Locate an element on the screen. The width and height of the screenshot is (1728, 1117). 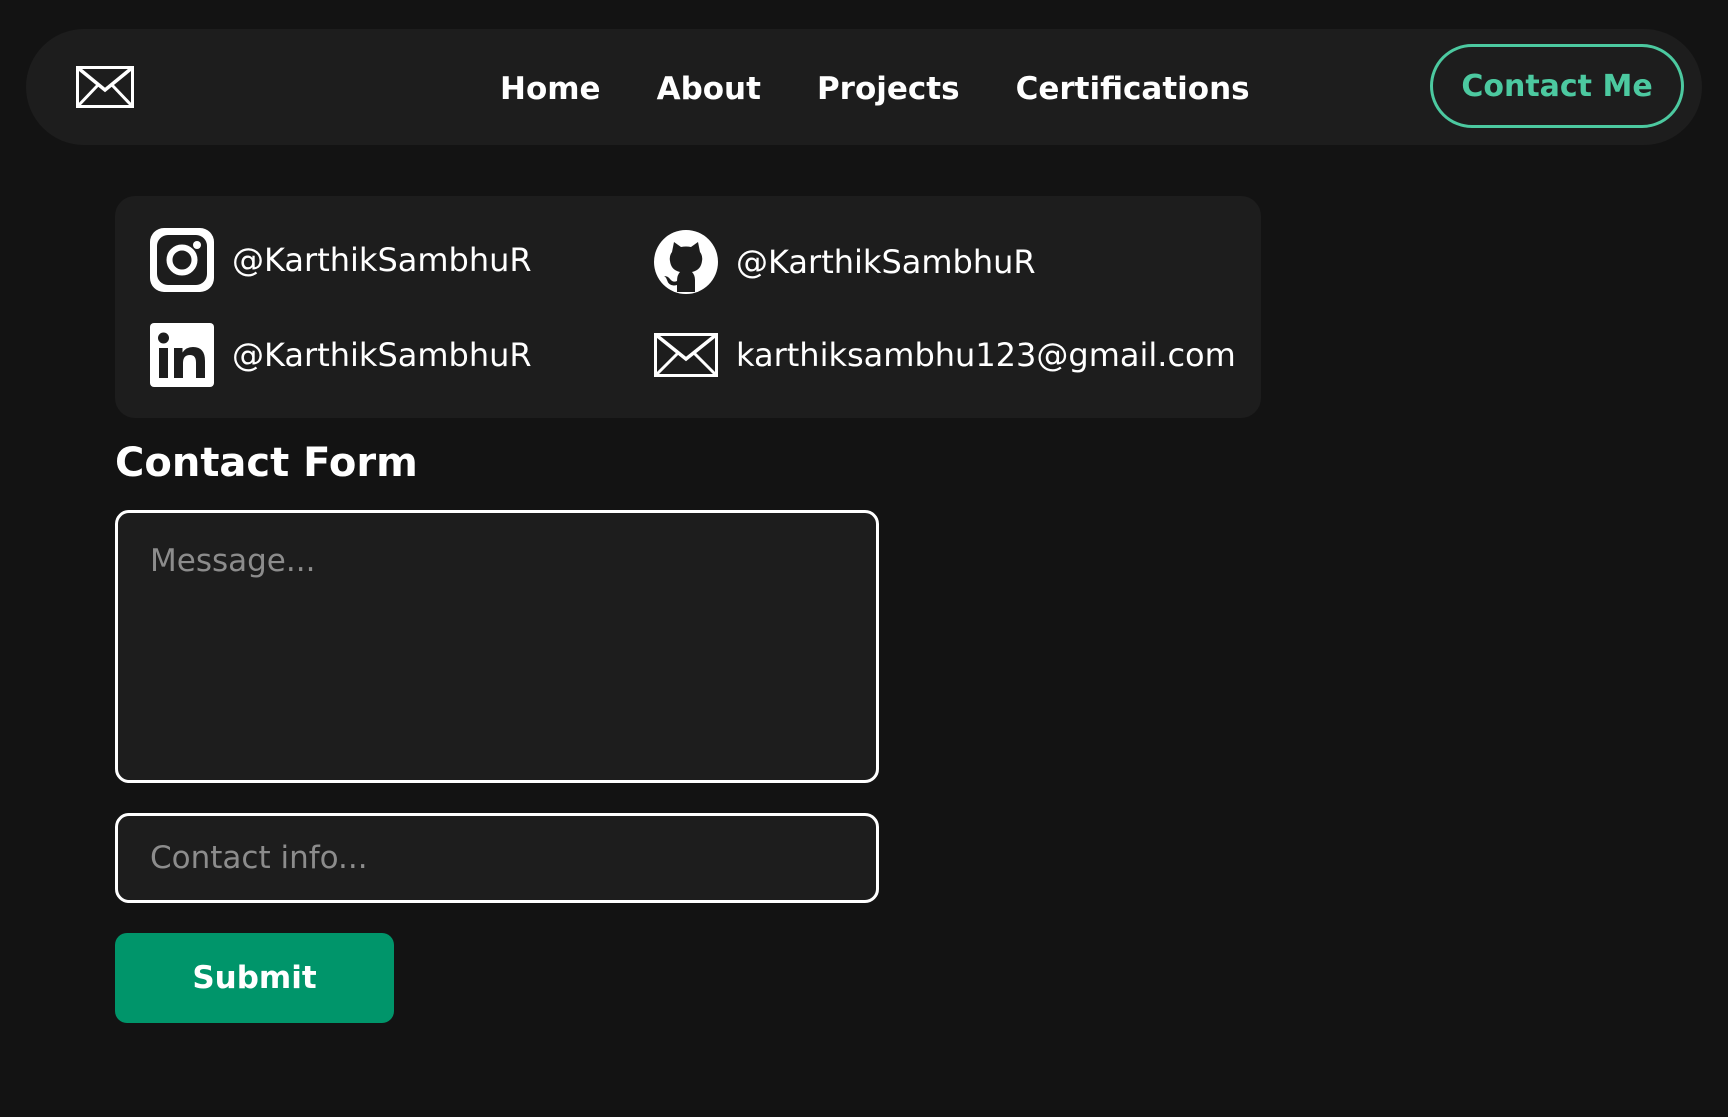
linkedin-link: @KarthikSambhuR is located at coordinates (341, 355).